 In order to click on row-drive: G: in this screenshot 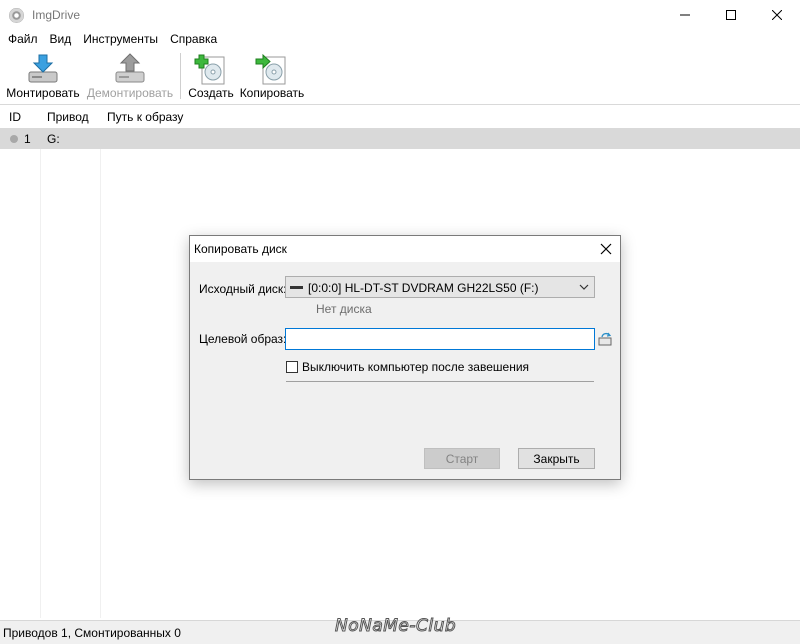, I will do `click(53, 139)`.